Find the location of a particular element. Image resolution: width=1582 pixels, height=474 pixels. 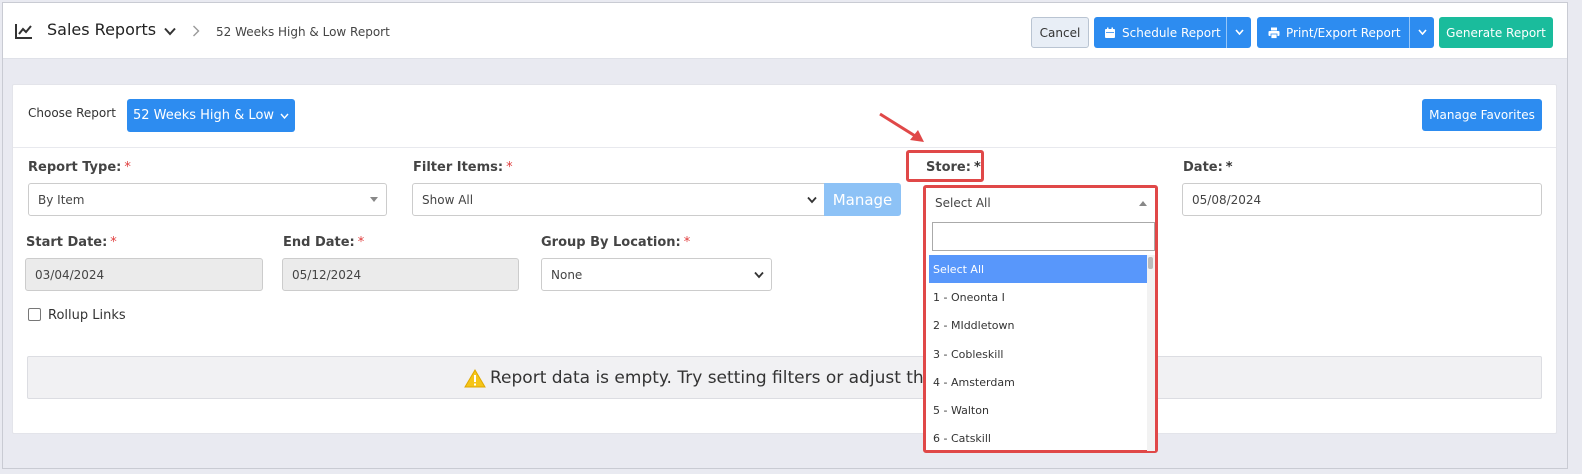

print-export-label: Print/Export Report is located at coordinates (1343, 32).